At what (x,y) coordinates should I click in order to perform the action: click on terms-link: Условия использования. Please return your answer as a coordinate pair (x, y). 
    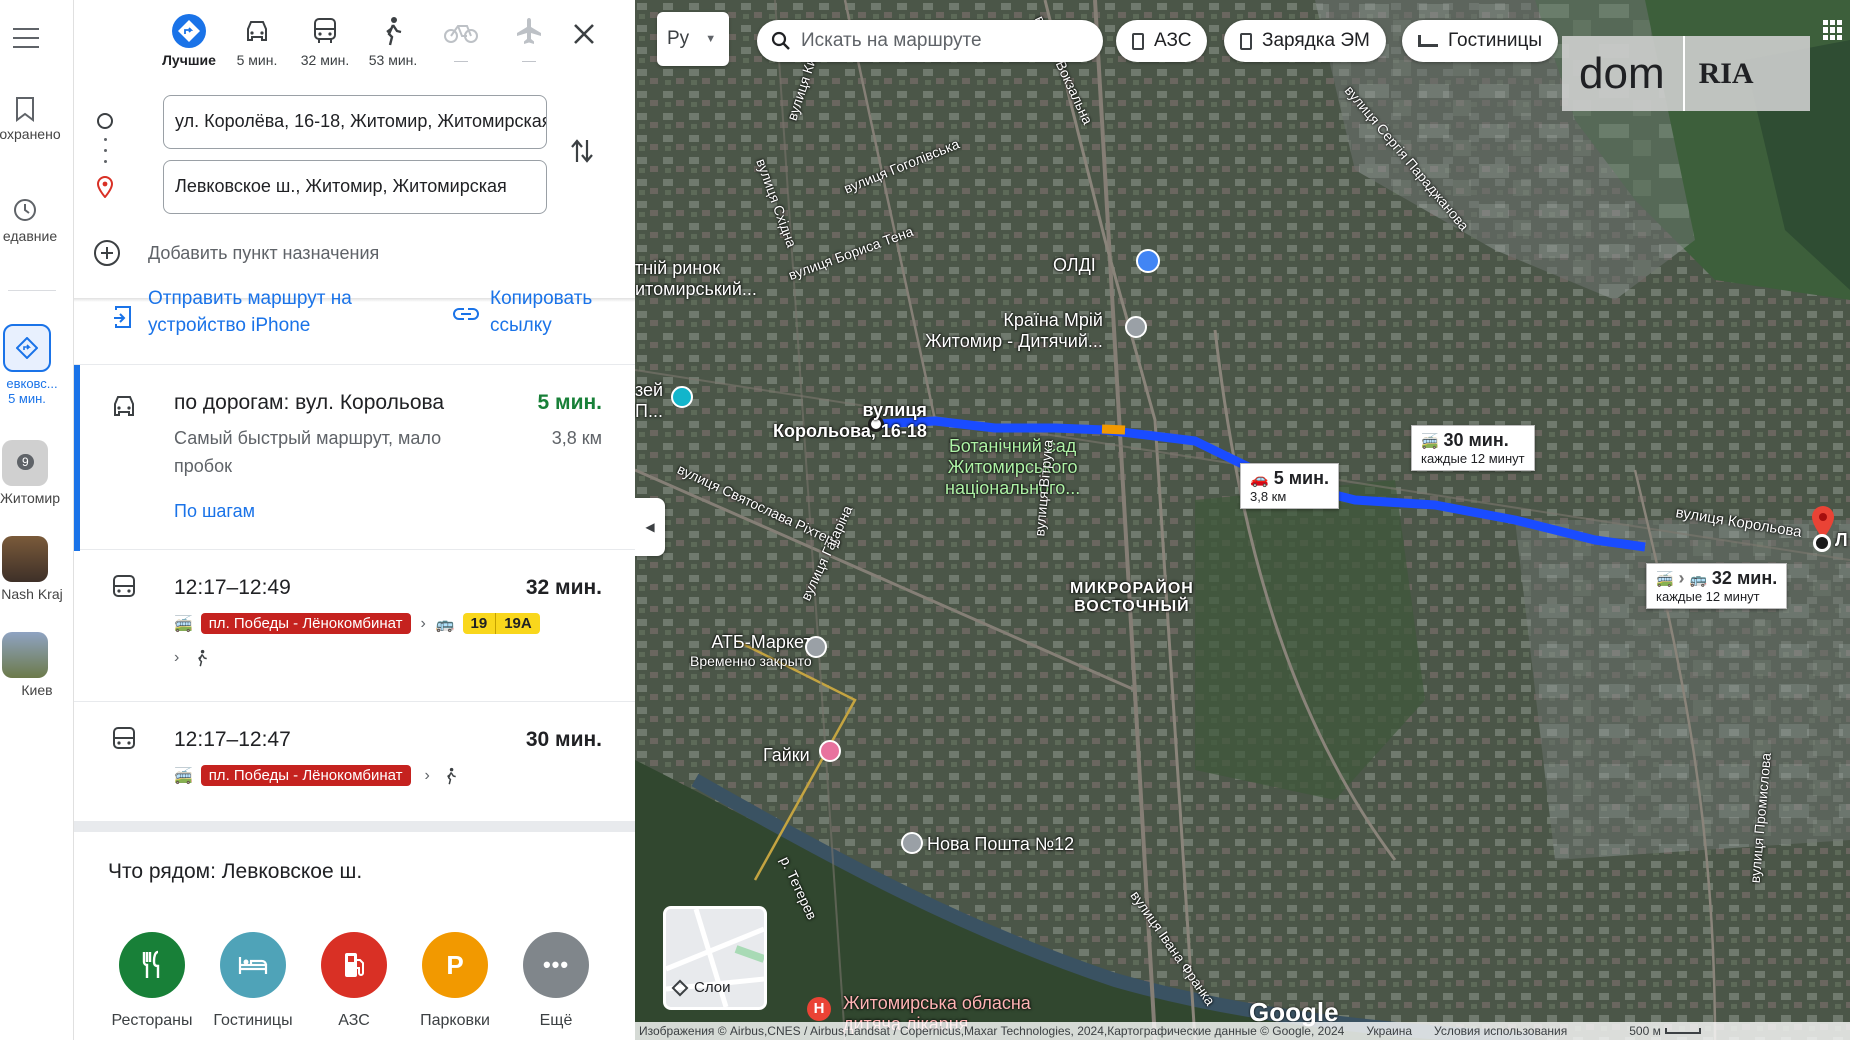
    Looking at the image, I should click on (1500, 1031).